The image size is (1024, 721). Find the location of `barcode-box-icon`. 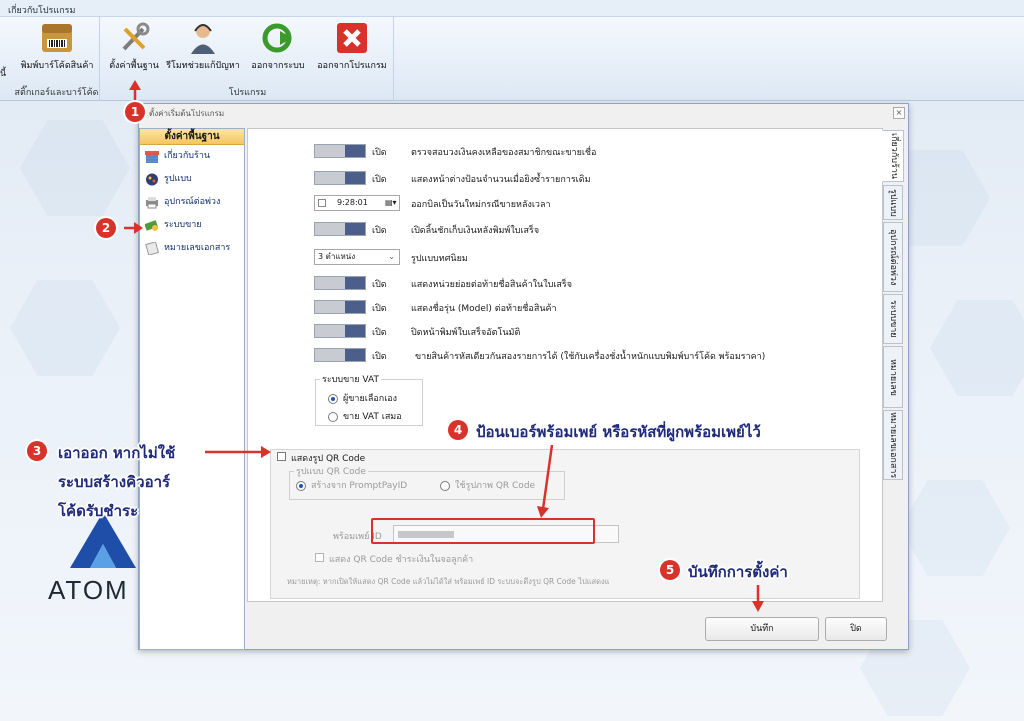

barcode-box-icon is located at coordinates (57, 38).